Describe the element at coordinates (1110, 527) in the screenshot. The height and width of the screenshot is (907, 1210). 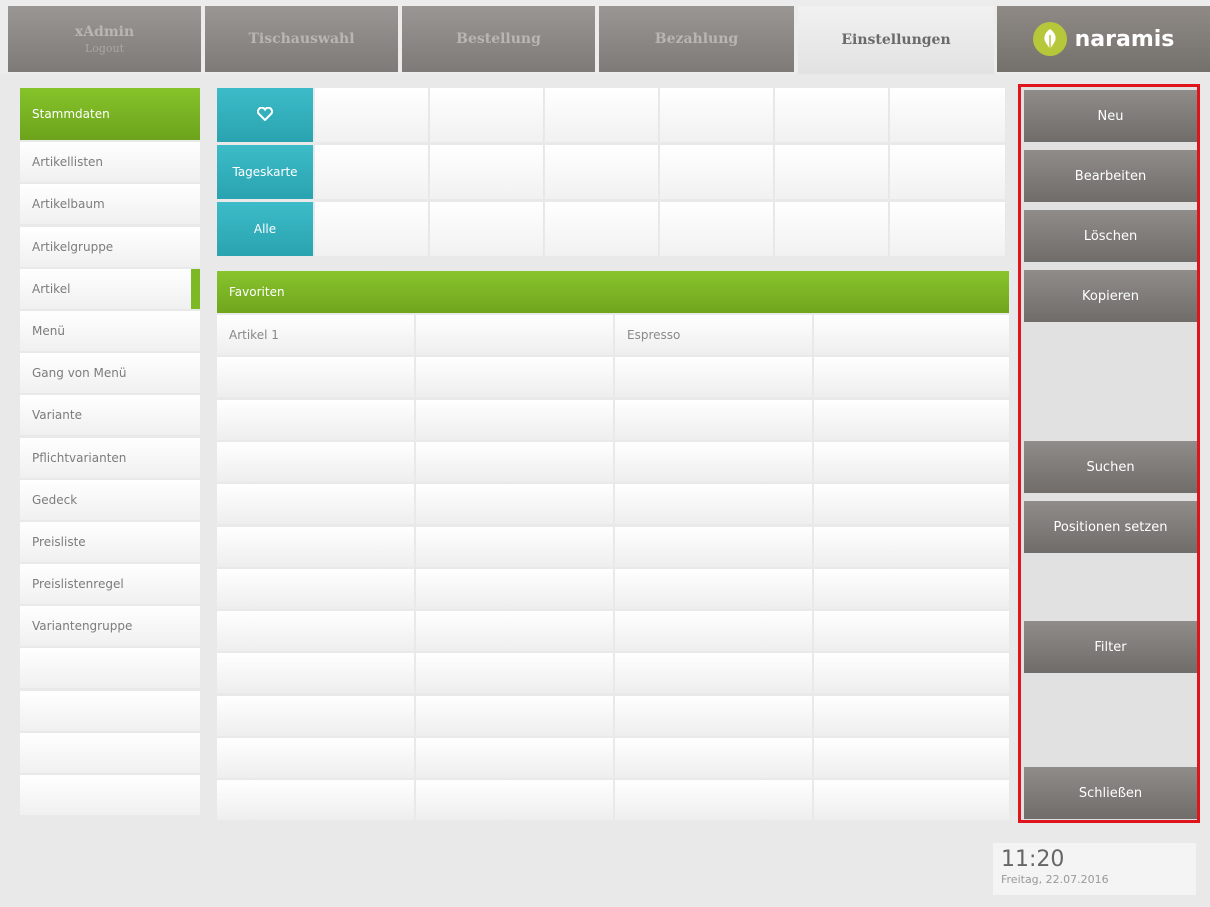
I see `set-positions-button: Positionen setzen` at that location.